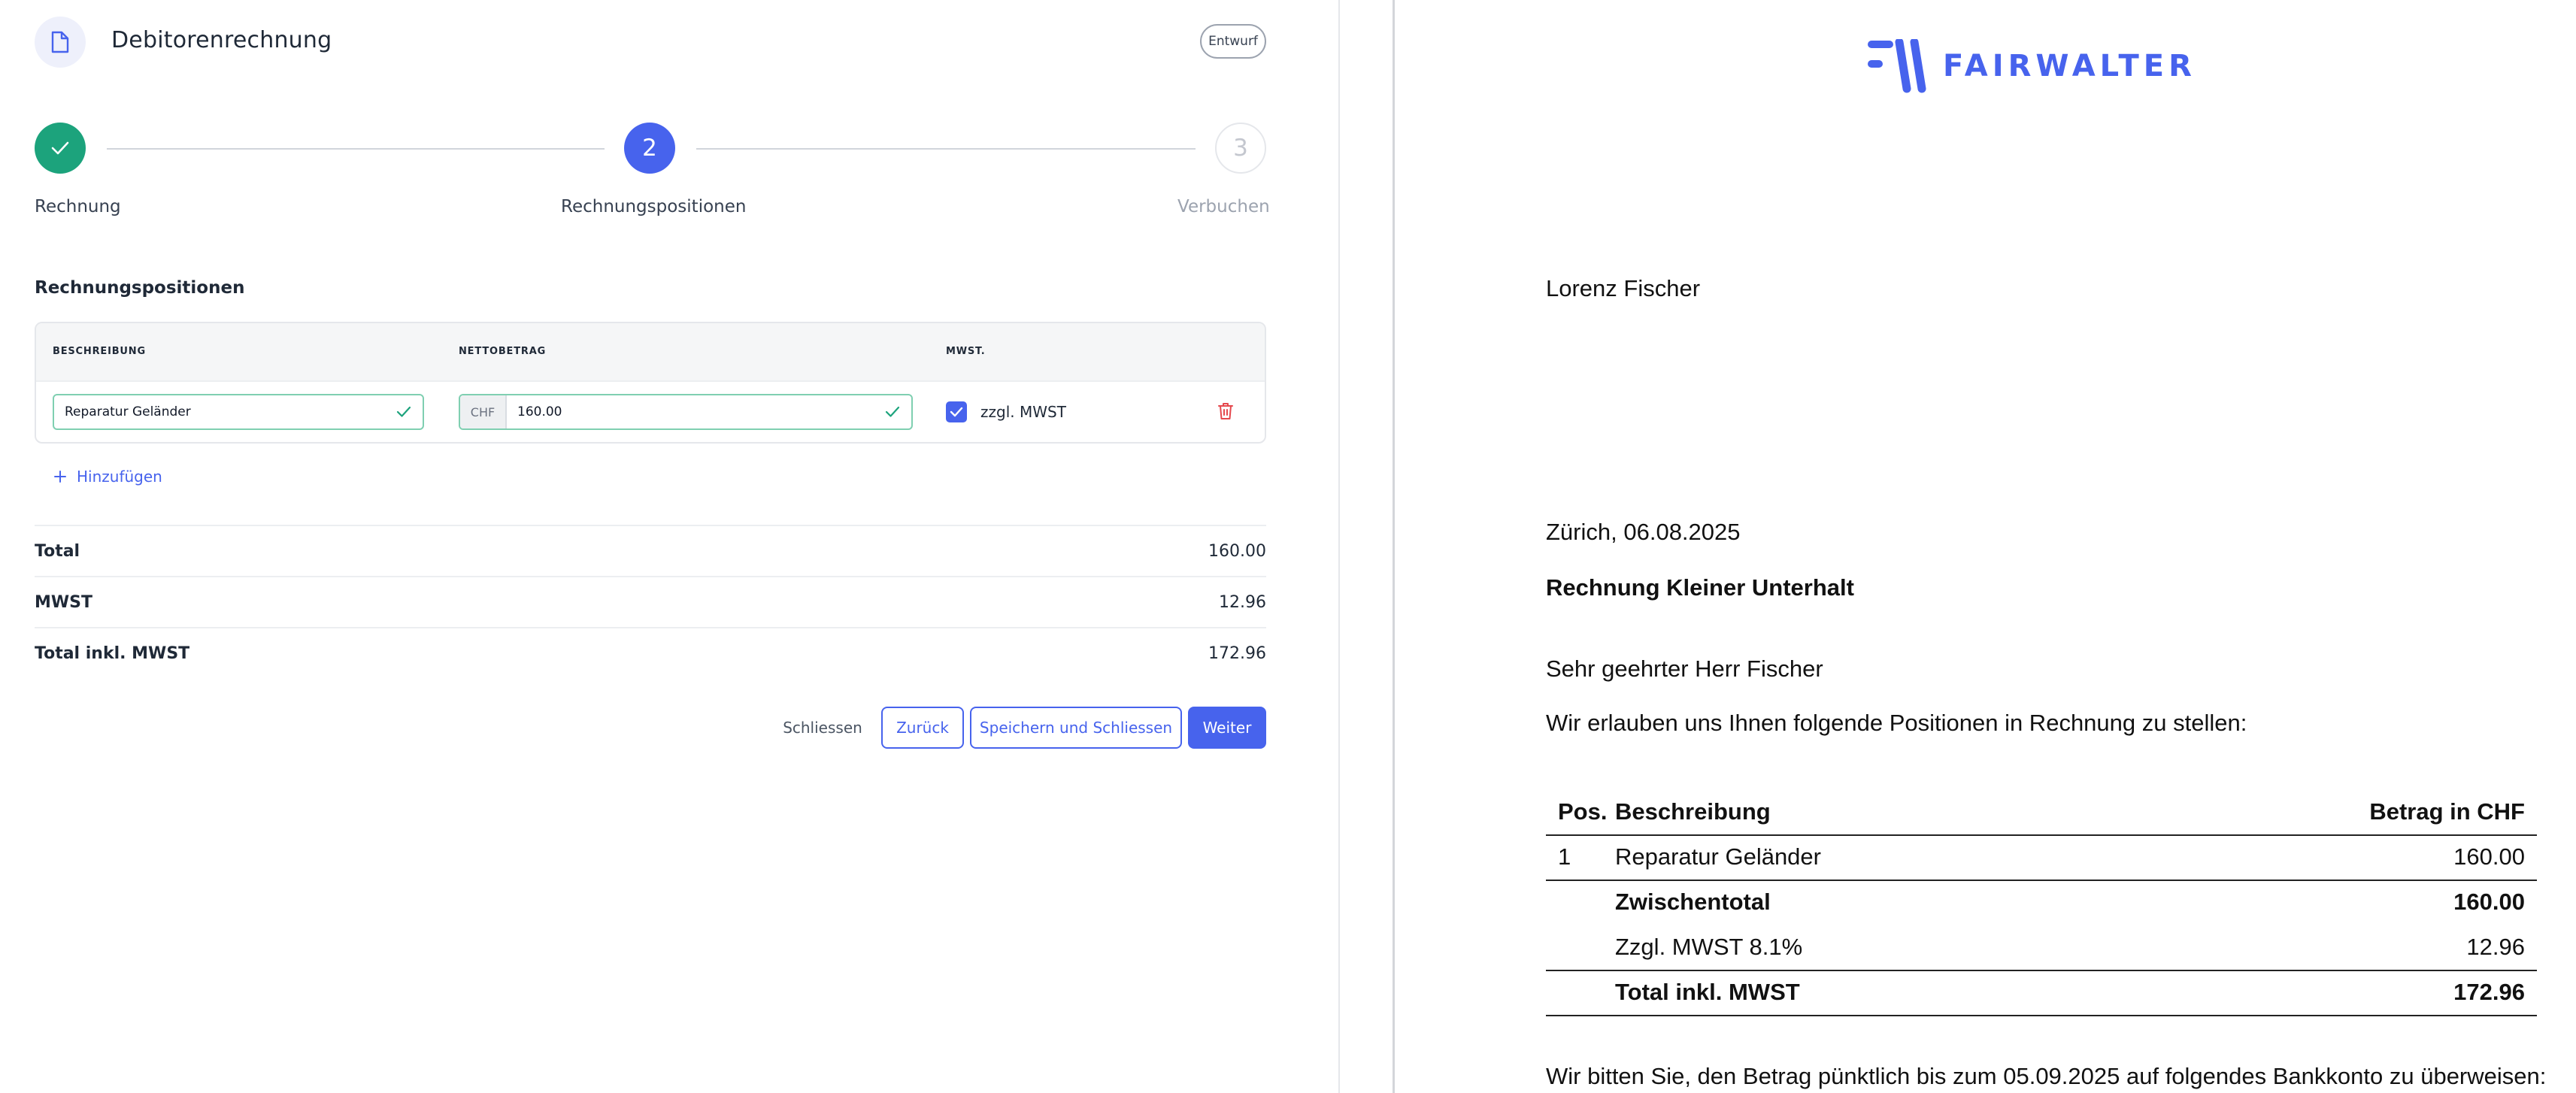  What do you see at coordinates (1684, 668) in the screenshot?
I see `salutation: Sehr geehrter Herr Fischer` at bounding box center [1684, 668].